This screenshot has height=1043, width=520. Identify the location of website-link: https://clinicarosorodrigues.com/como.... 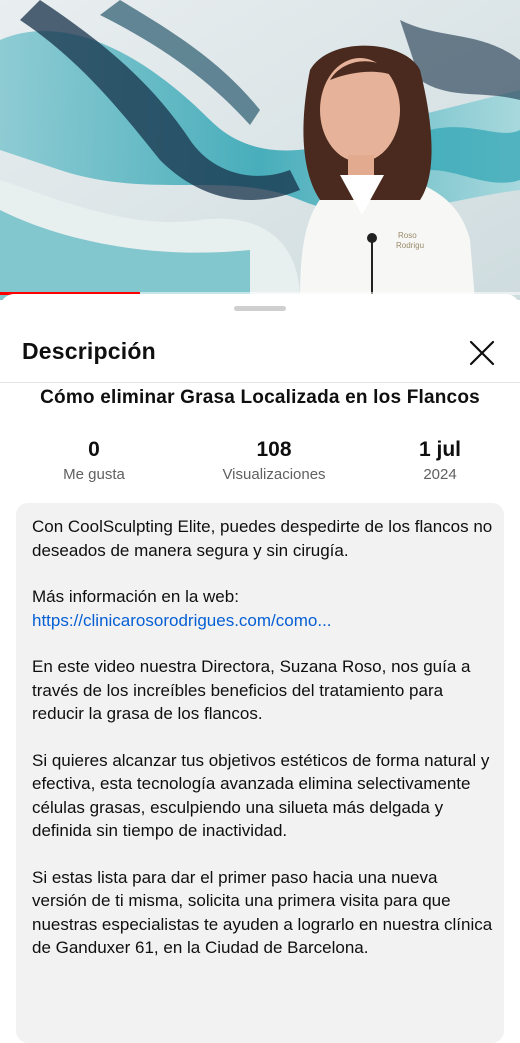
(182, 620).